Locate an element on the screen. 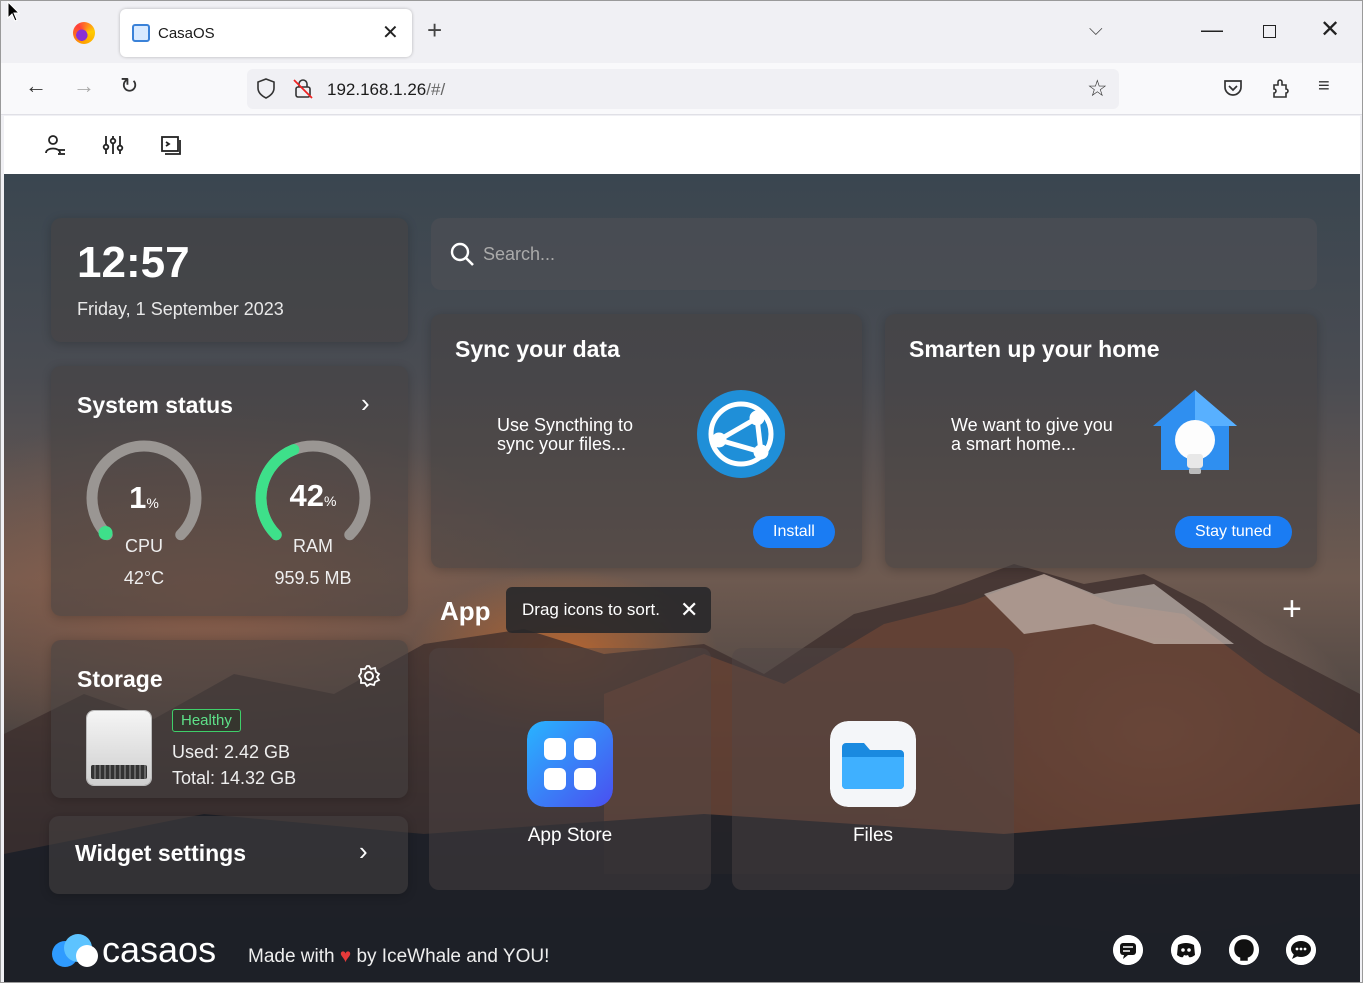 The width and height of the screenshot is (1363, 983). clock-time: 12:57 is located at coordinates (133, 262).